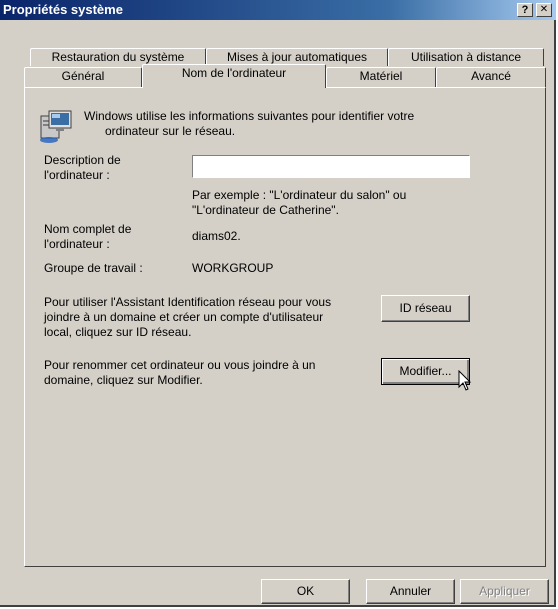 The height and width of the screenshot is (609, 558). Describe the element at coordinates (63, 9) in the screenshot. I see `window-title: Propriétés système` at that location.